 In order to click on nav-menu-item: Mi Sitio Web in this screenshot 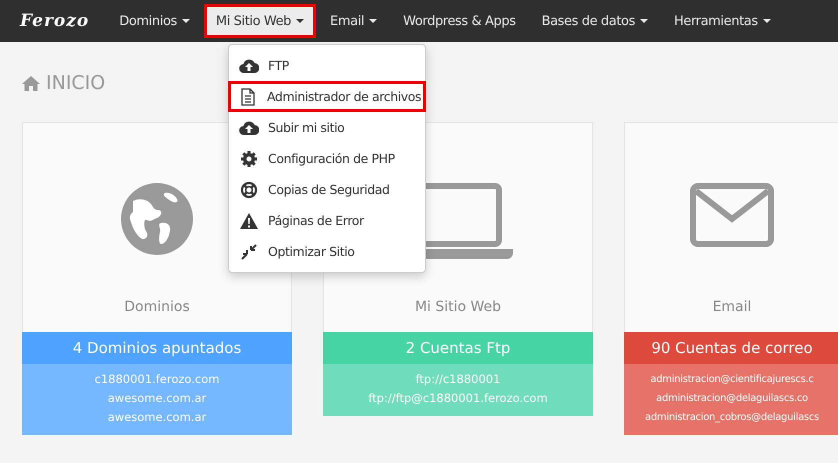, I will do `click(260, 21)`.